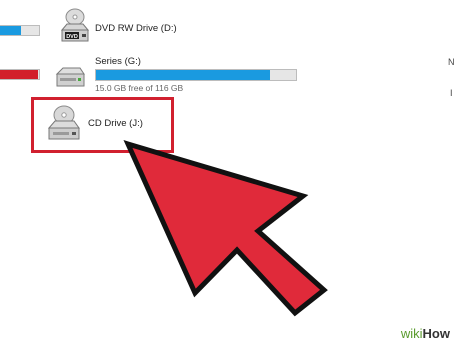 The width and height of the screenshot is (460, 345). Describe the element at coordinates (411, 333) in the screenshot. I see `watermark-wiki: wiki` at that location.